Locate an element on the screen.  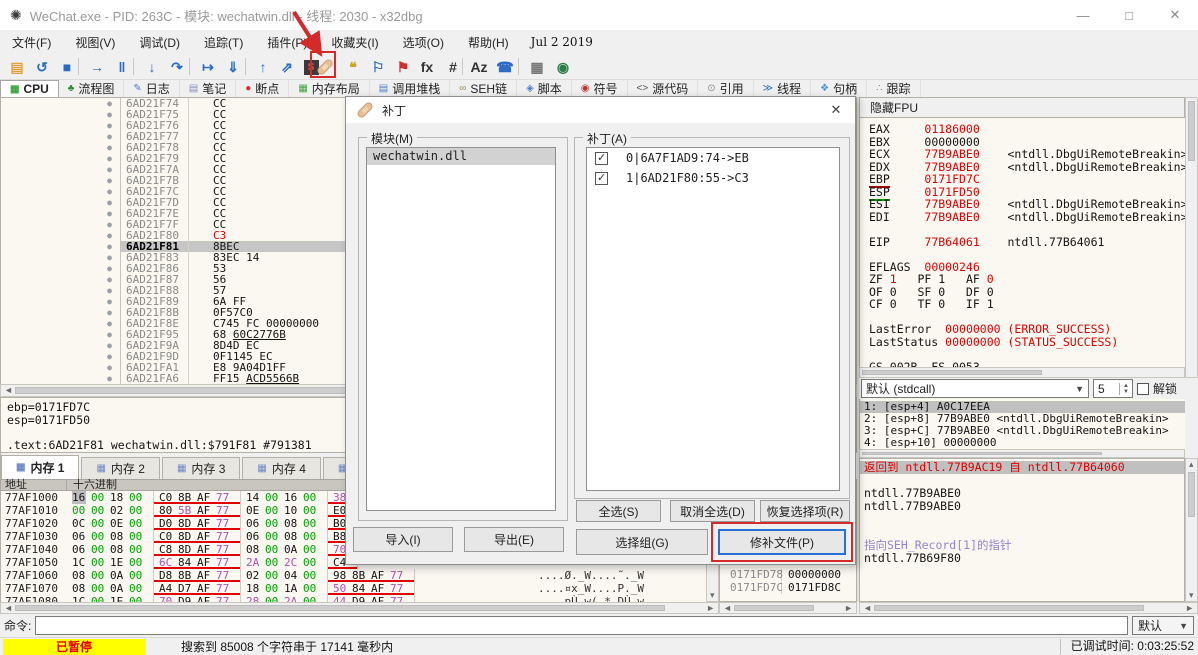
hash-icon: # is located at coordinates (453, 67).